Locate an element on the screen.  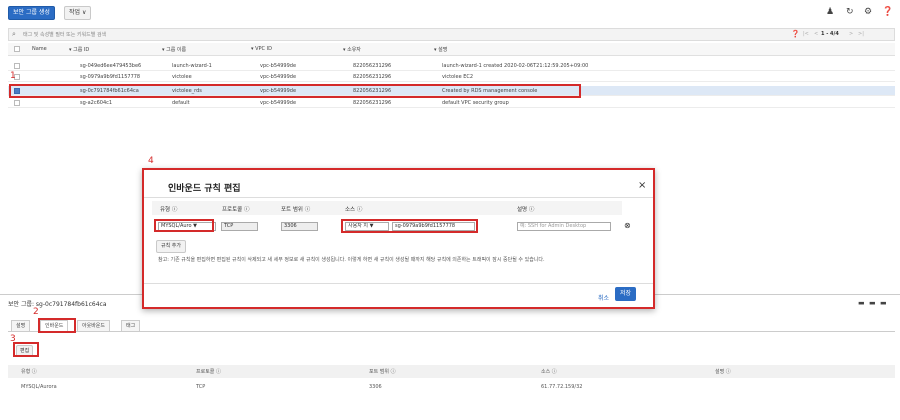
tab-description: 설명 is located at coordinates (21, 326).